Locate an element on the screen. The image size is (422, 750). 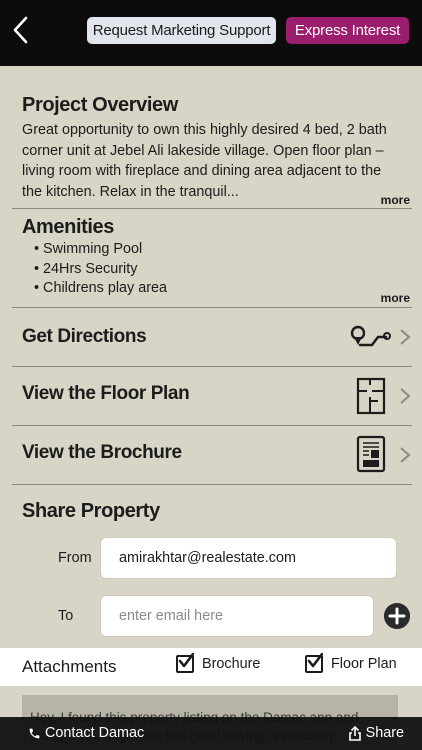
get-directions-label: Get Directions is located at coordinates (84, 336).